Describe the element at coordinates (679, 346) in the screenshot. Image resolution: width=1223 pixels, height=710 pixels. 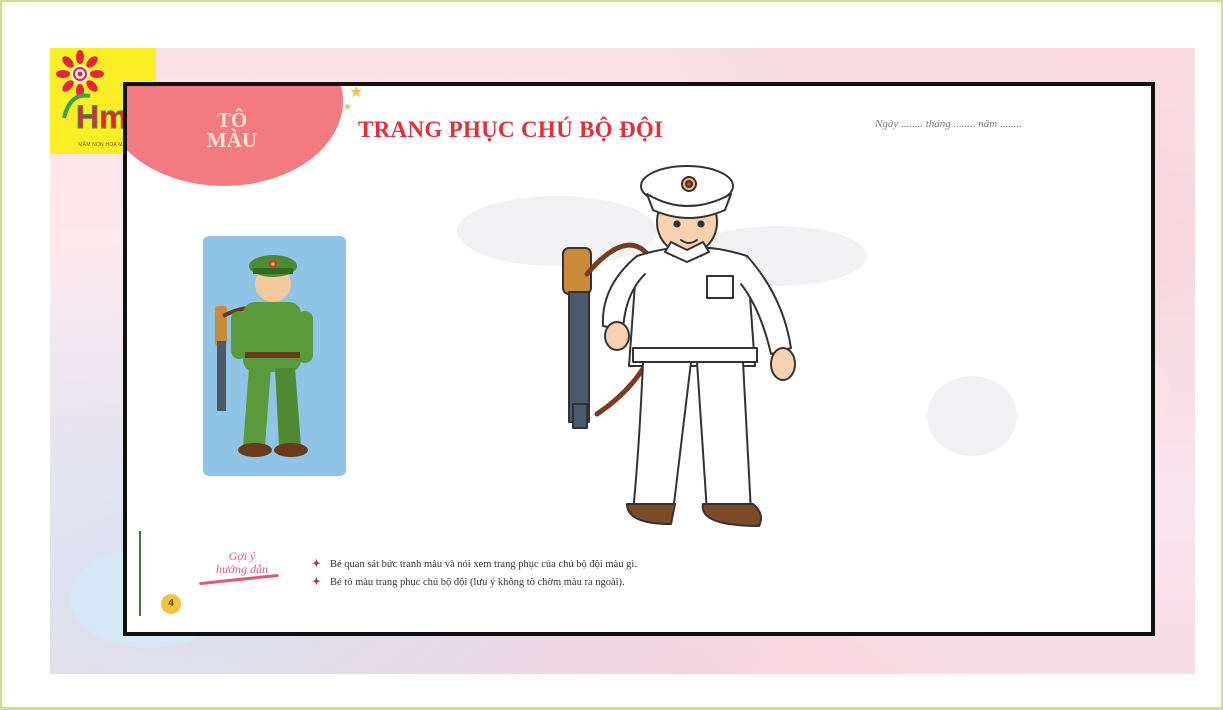
I see `soldier-outline-drawing` at that location.